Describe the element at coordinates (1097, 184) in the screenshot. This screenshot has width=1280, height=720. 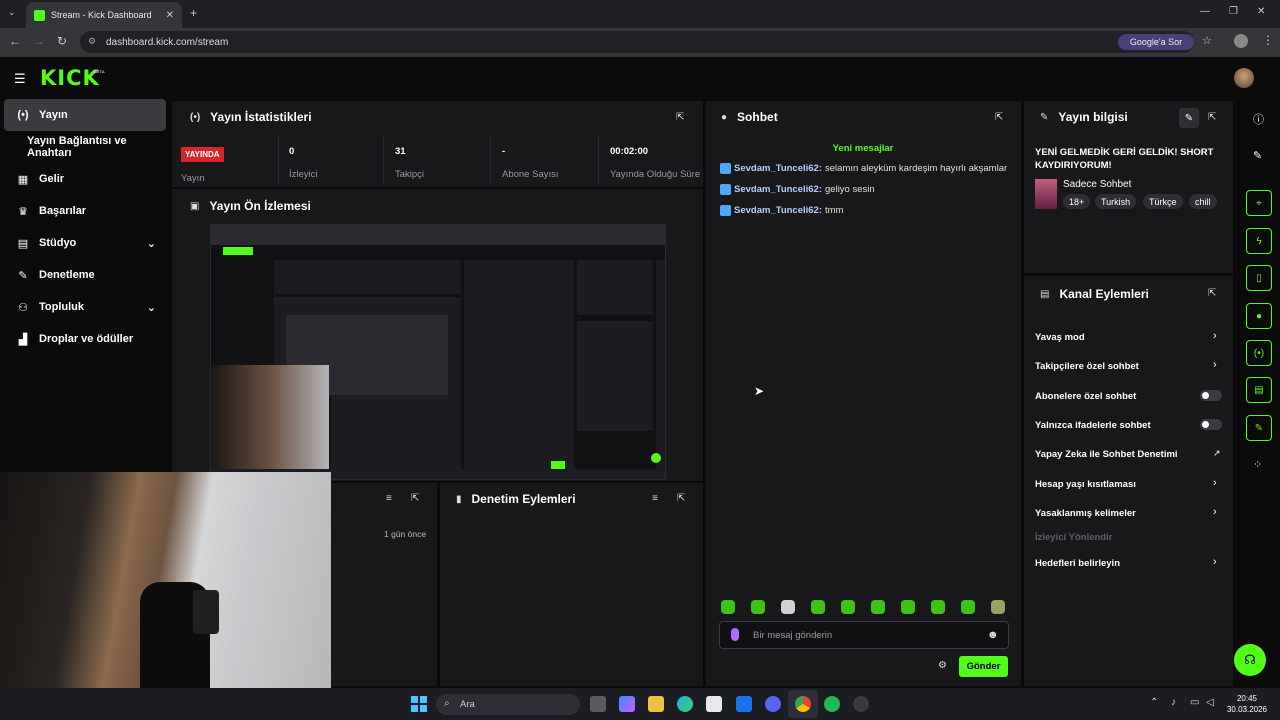
I see `category-name: Sadece Sohbet` at that location.